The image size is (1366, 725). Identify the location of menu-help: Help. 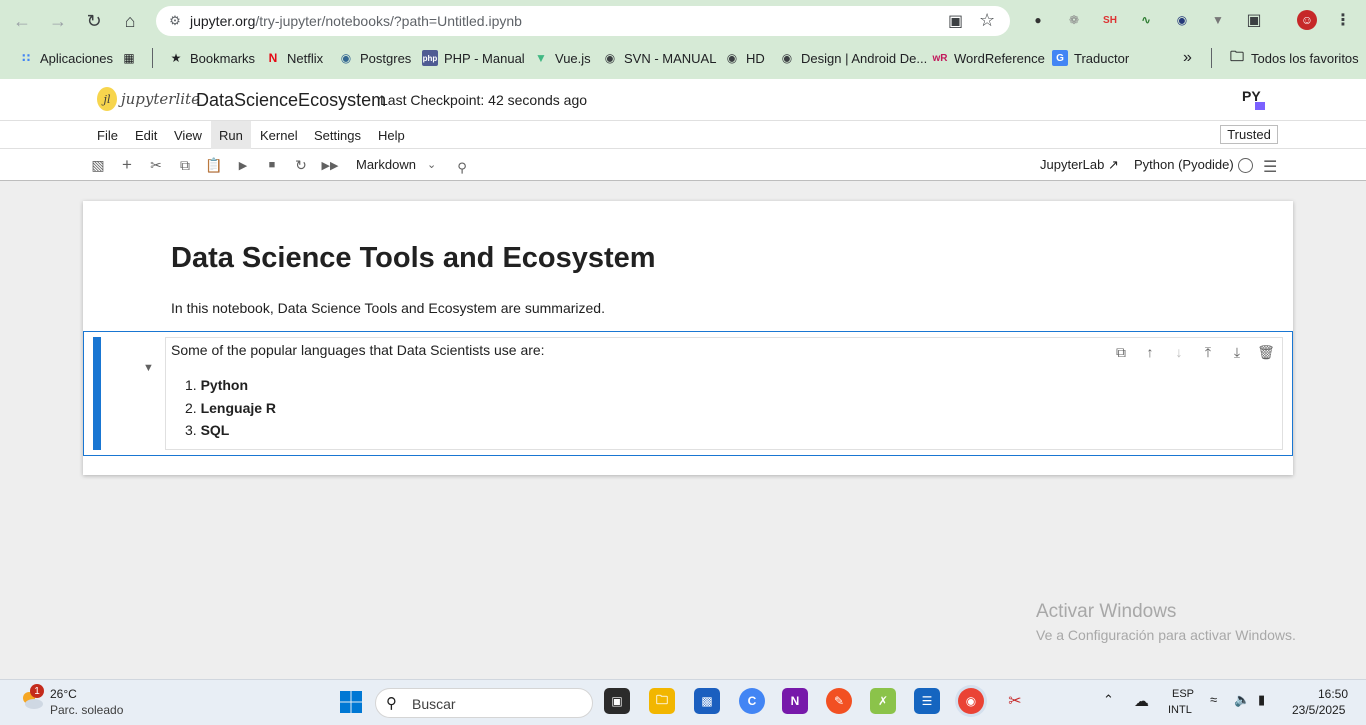
(391, 135).